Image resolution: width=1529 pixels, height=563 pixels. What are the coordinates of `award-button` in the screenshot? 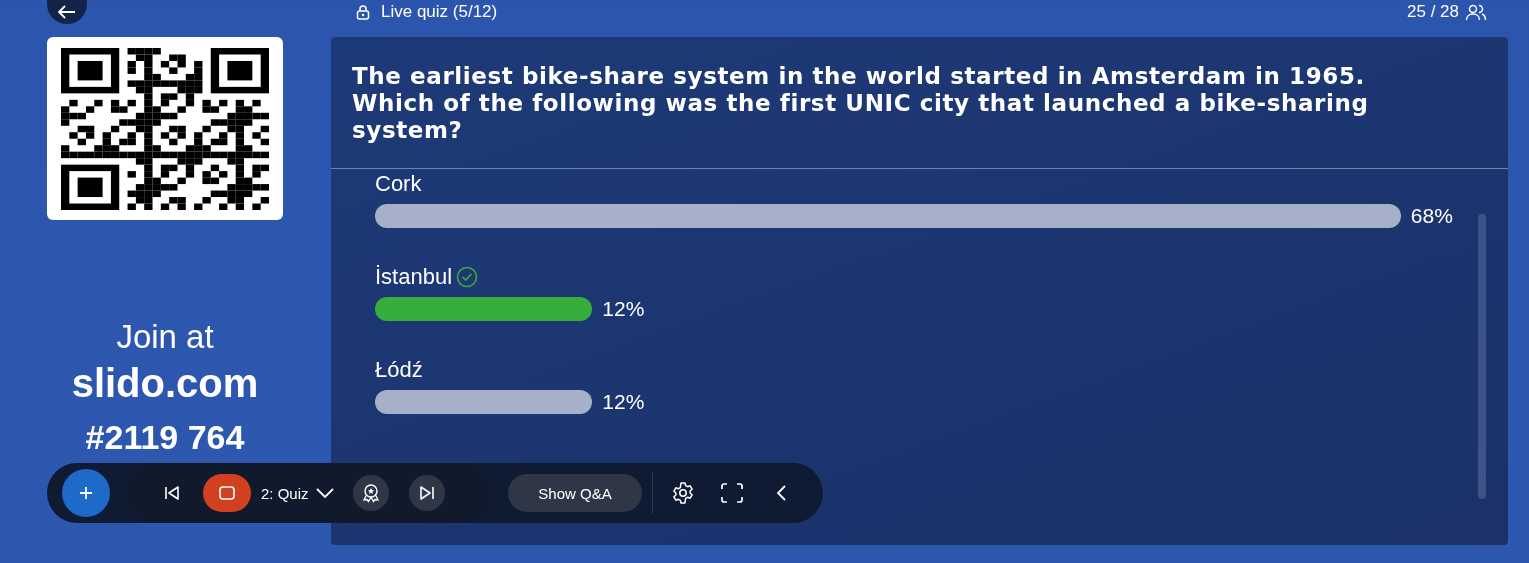 It's located at (370, 493).